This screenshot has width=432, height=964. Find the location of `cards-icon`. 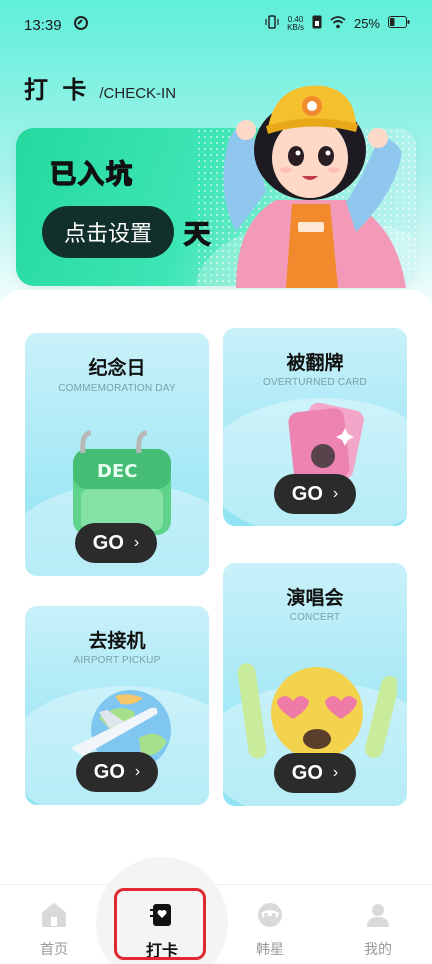

cards-icon is located at coordinates (324, 441).